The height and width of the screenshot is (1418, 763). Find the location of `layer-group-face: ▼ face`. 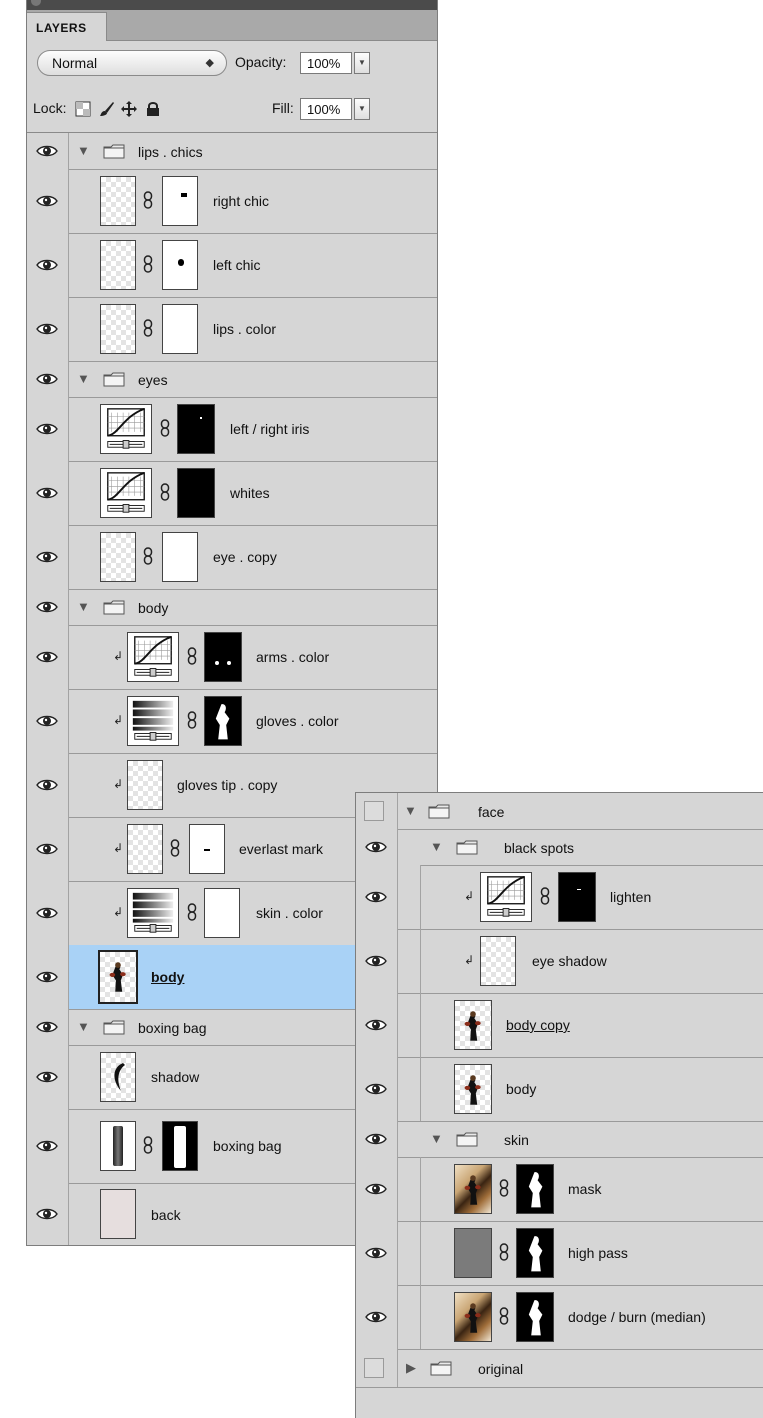

layer-group-face: ▼ face is located at coordinates (559, 811).